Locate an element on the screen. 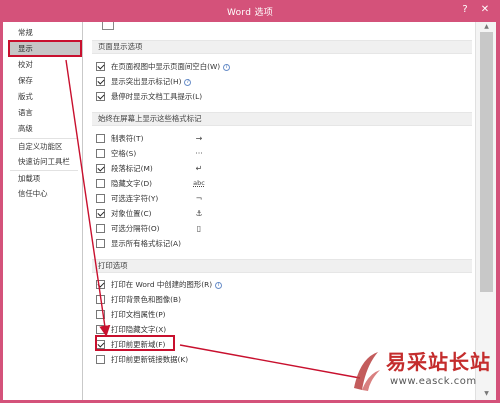 The width and height of the screenshot is (500, 403). option-label: 显示突出显示标记(H) is located at coordinates (146, 81).